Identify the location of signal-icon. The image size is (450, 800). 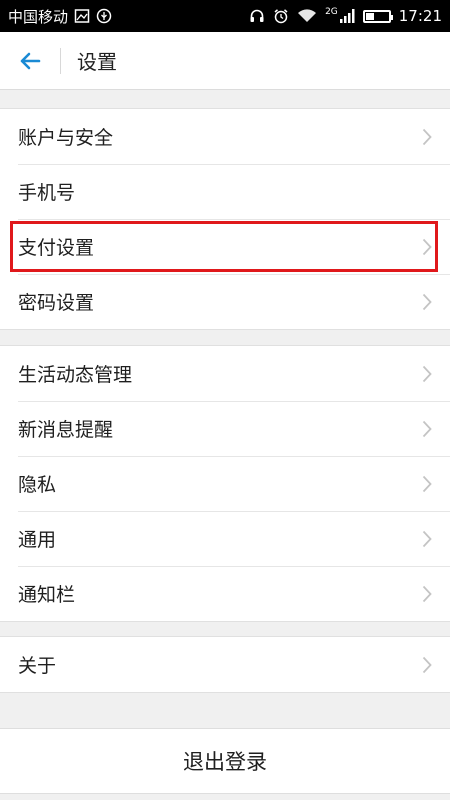
(347, 16).